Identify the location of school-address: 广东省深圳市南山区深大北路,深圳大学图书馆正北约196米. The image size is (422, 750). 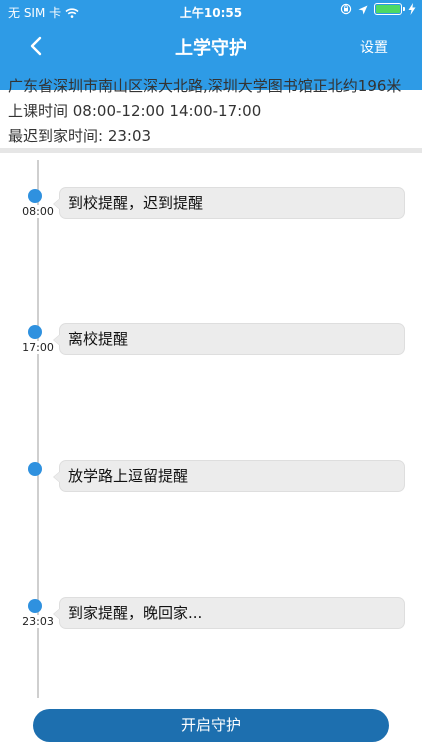
(205, 86).